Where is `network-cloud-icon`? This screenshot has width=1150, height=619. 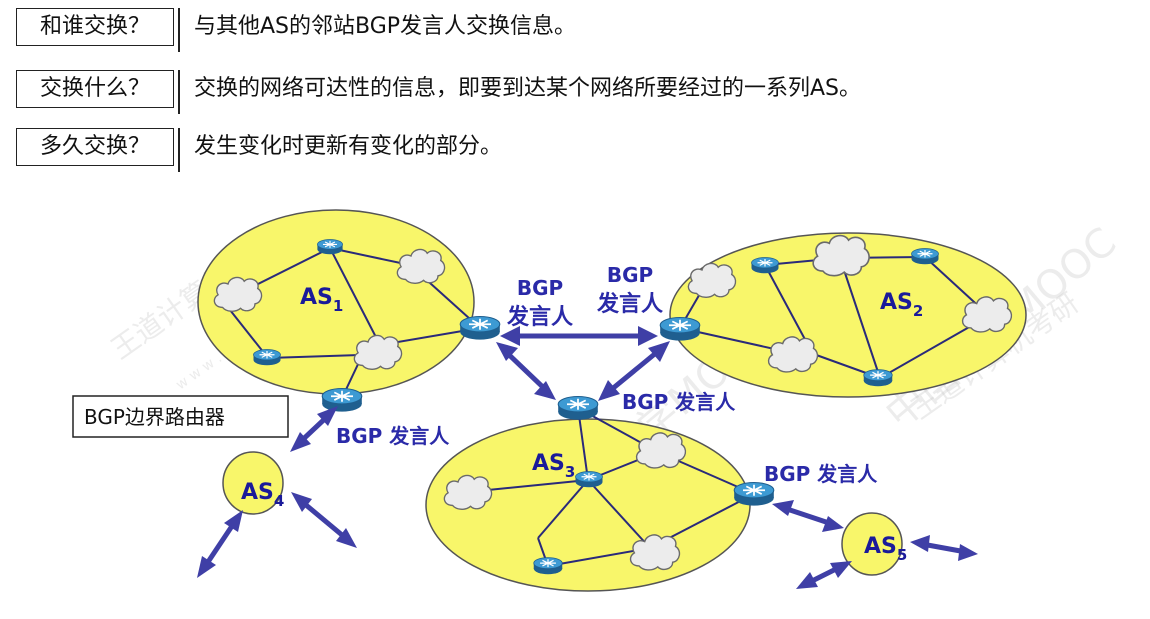
network-cloud-icon is located at coordinates (712, 280).